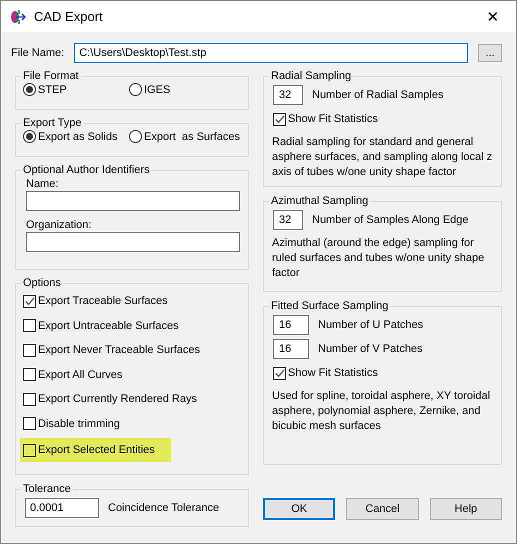 The height and width of the screenshot is (544, 517). I want to click on radio-option: STEP, so click(76, 89).